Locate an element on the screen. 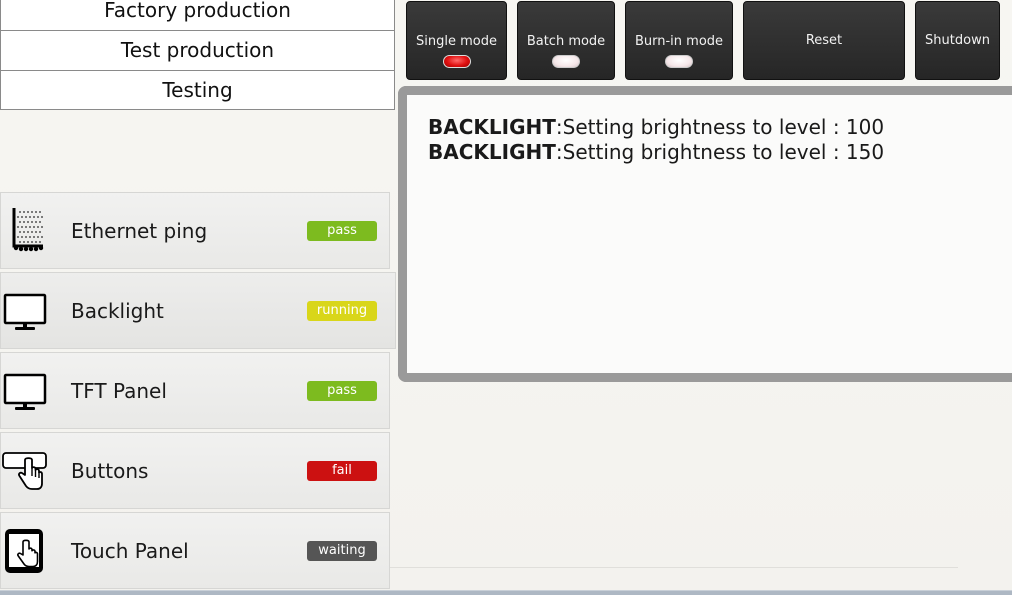  single-mode-label: Single mode is located at coordinates (456, 41).